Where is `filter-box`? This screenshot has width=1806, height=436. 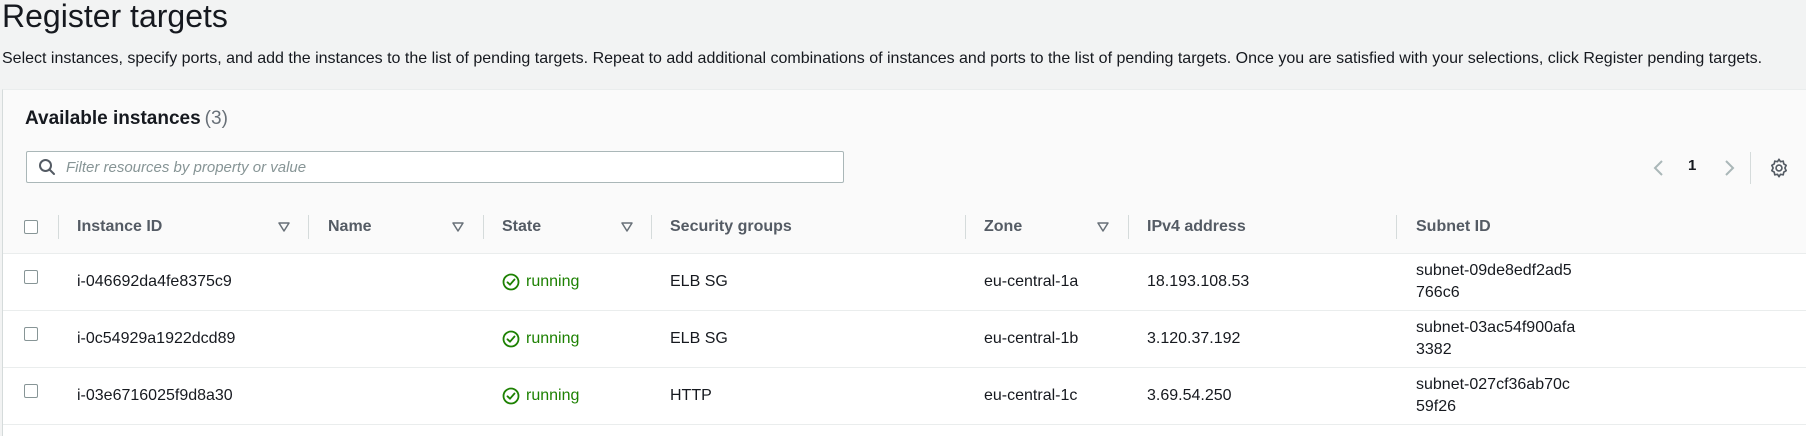 filter-box is located at coordinates (435, 167).